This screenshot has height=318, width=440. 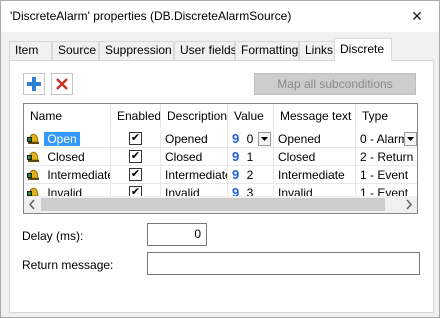 I want to click on description-cell: Opened, so click(x=194, y=139).